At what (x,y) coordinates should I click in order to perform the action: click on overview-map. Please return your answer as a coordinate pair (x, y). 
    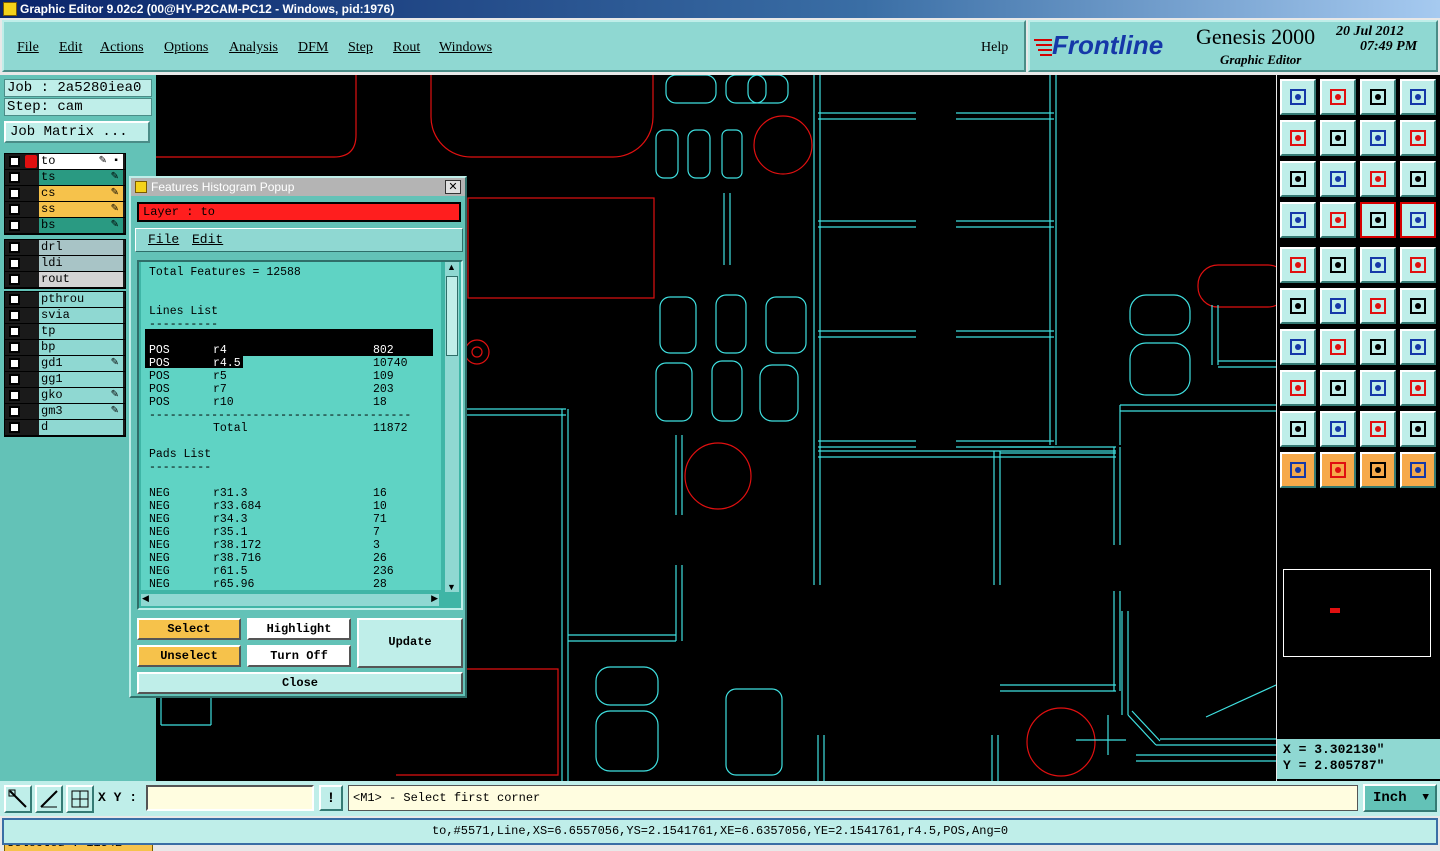
    Looking at the image, I should click on (1357, 613).